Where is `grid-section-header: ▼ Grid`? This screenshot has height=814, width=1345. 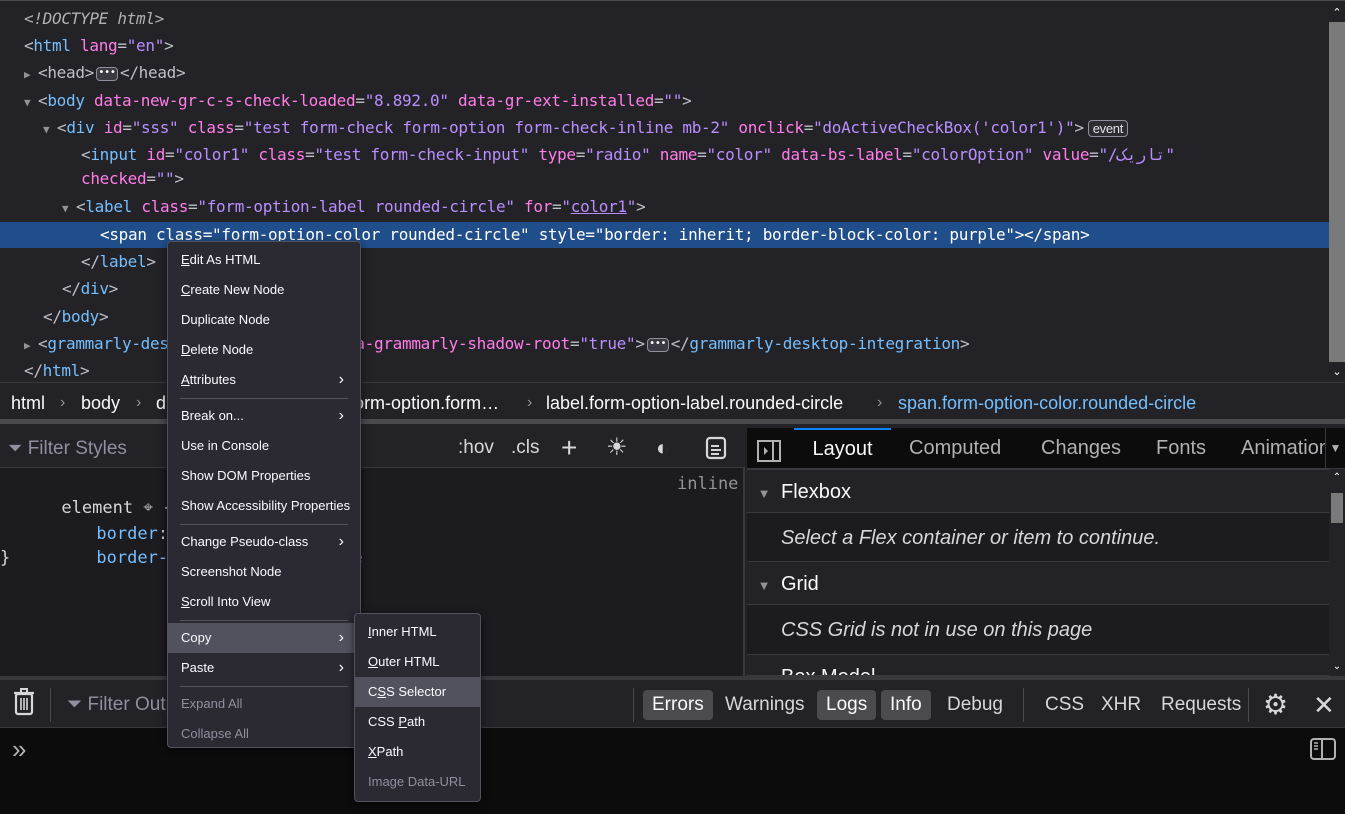
grid-section-header: ▼ Grid is located at coordinates (1038, 583).